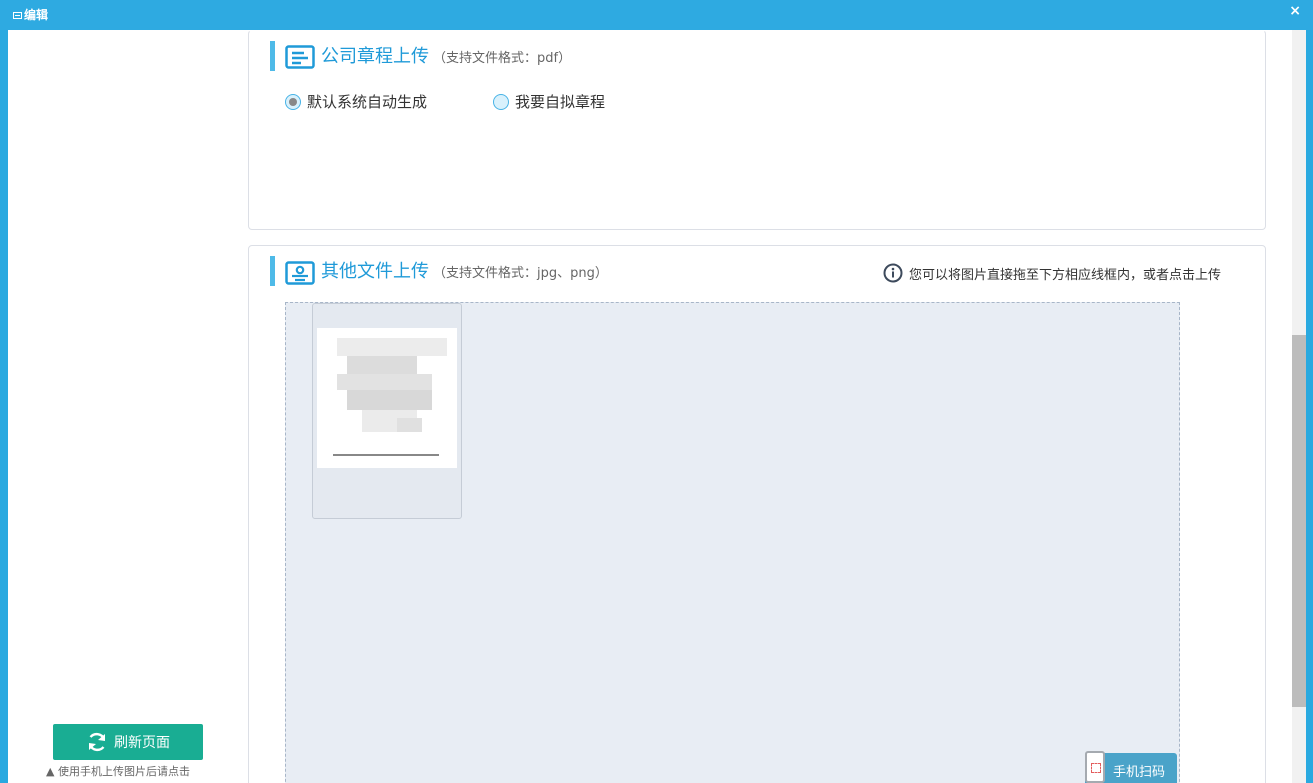  I want to click on refresh-page-button: 刷新页面, so click(128, 742).